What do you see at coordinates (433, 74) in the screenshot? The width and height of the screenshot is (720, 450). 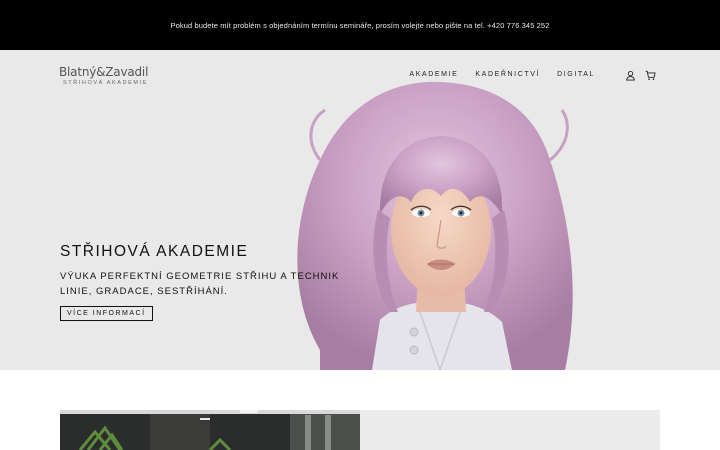 I see `nav-item-akademie: AKADEMIE` at bounding box center [433, 74].